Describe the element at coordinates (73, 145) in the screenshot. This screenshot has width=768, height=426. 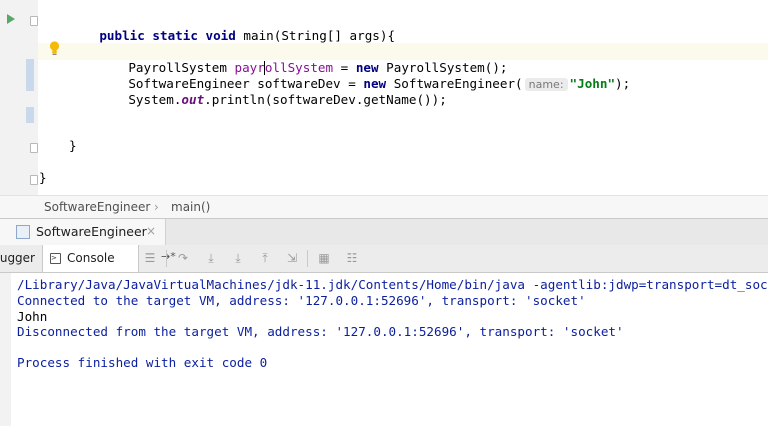
I see `code-line-close-method: }` at that location.